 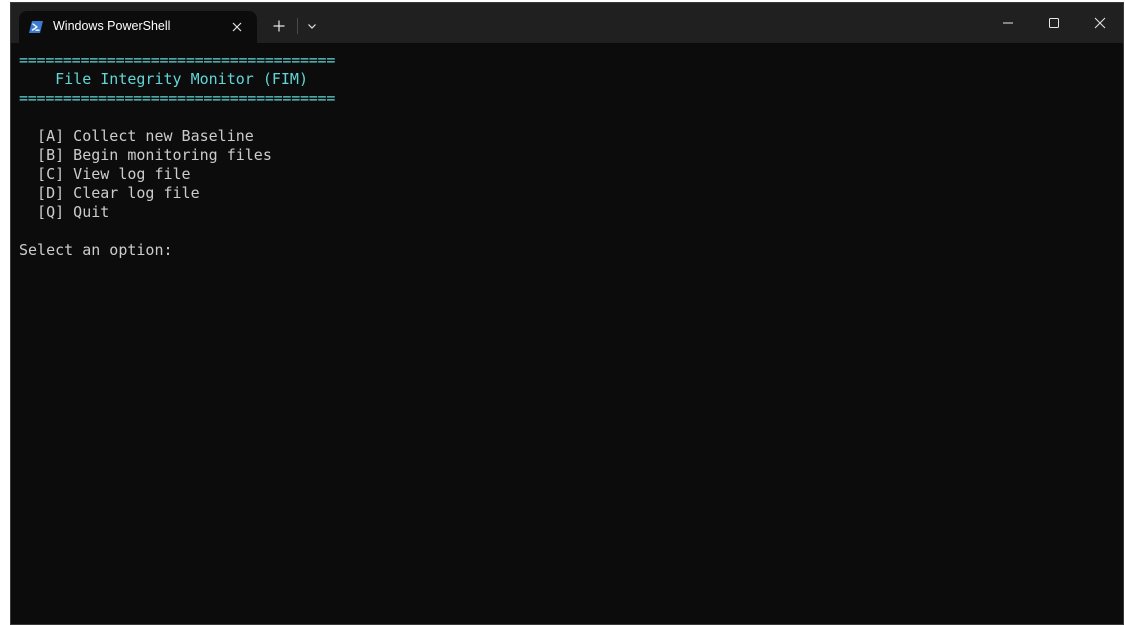 I want to click on tab-powershell: Windows PowerShell, so click(x=138, y=27).